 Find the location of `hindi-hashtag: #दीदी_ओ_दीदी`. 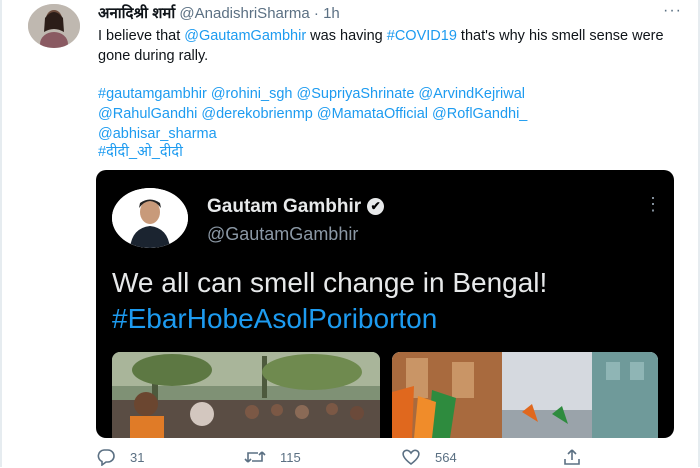

hindi-hashtag: #दीदी_ओ_दीदी is located at coordinates (388, 152).